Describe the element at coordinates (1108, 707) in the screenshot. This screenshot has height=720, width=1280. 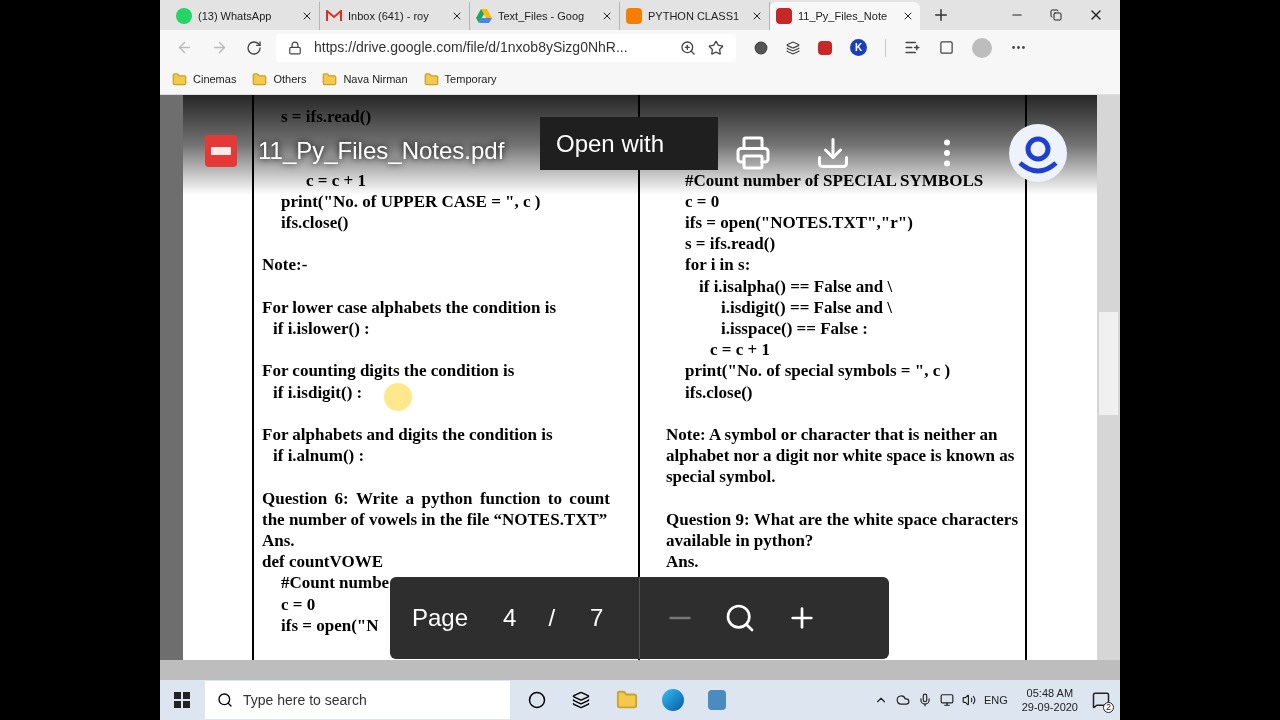
I see `notification-count: 2` at that location.